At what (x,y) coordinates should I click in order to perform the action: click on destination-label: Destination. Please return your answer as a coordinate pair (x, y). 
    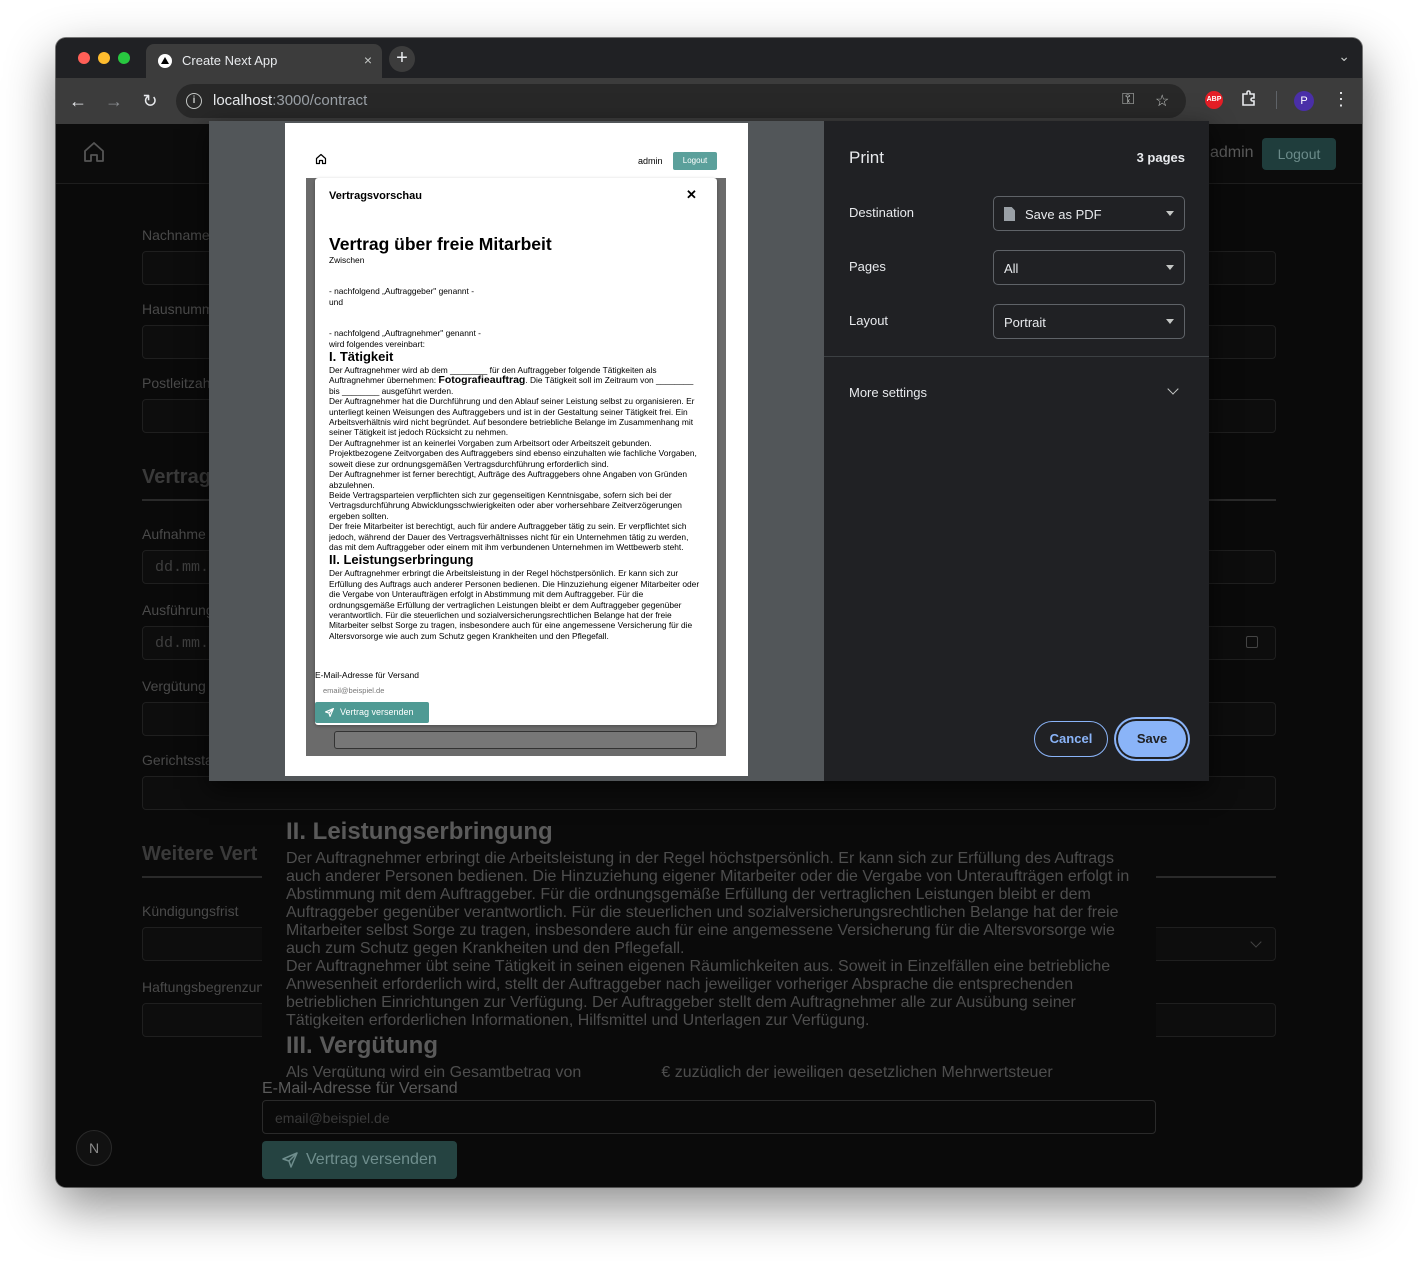
    Looking at the image, I should click on (882, 212).